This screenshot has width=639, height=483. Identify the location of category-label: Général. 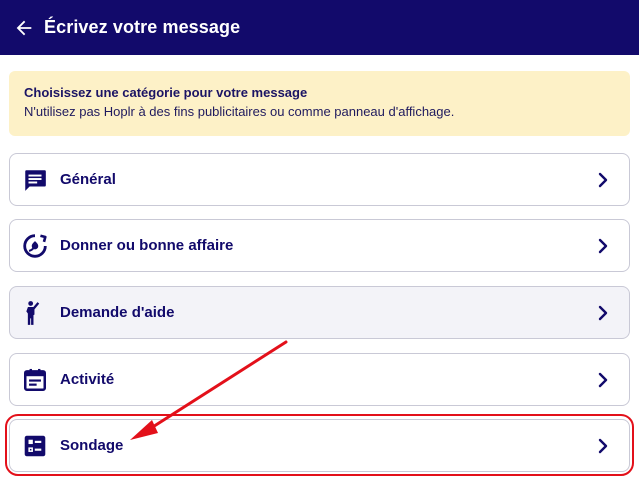
(88, 179).